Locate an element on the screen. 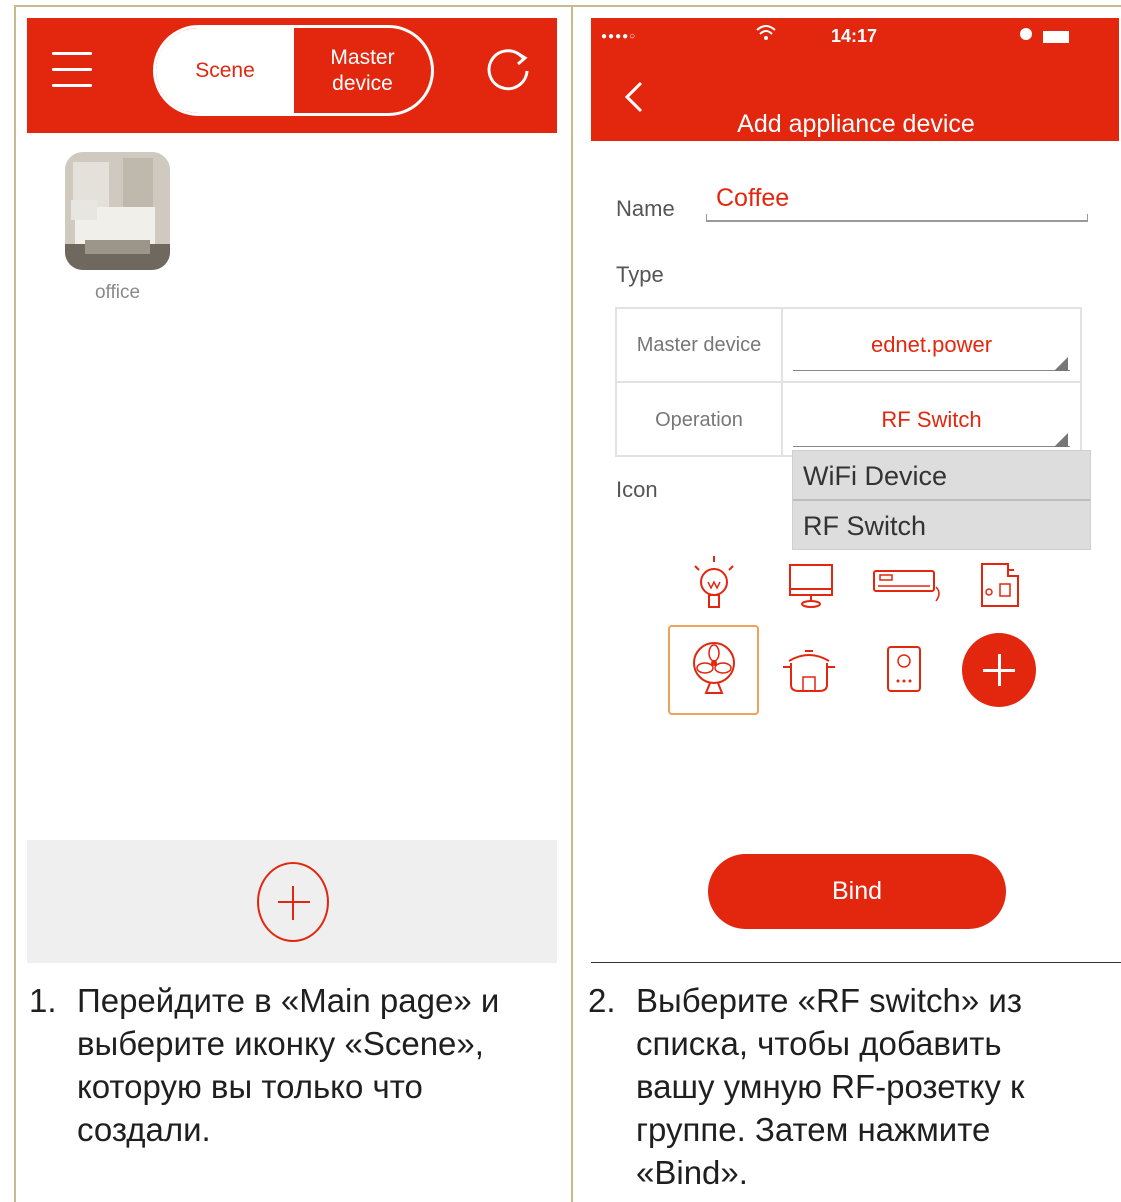 The width and height of the screenshot is (1121, 1202). name-input-underline is located at coordinates (897, 218).